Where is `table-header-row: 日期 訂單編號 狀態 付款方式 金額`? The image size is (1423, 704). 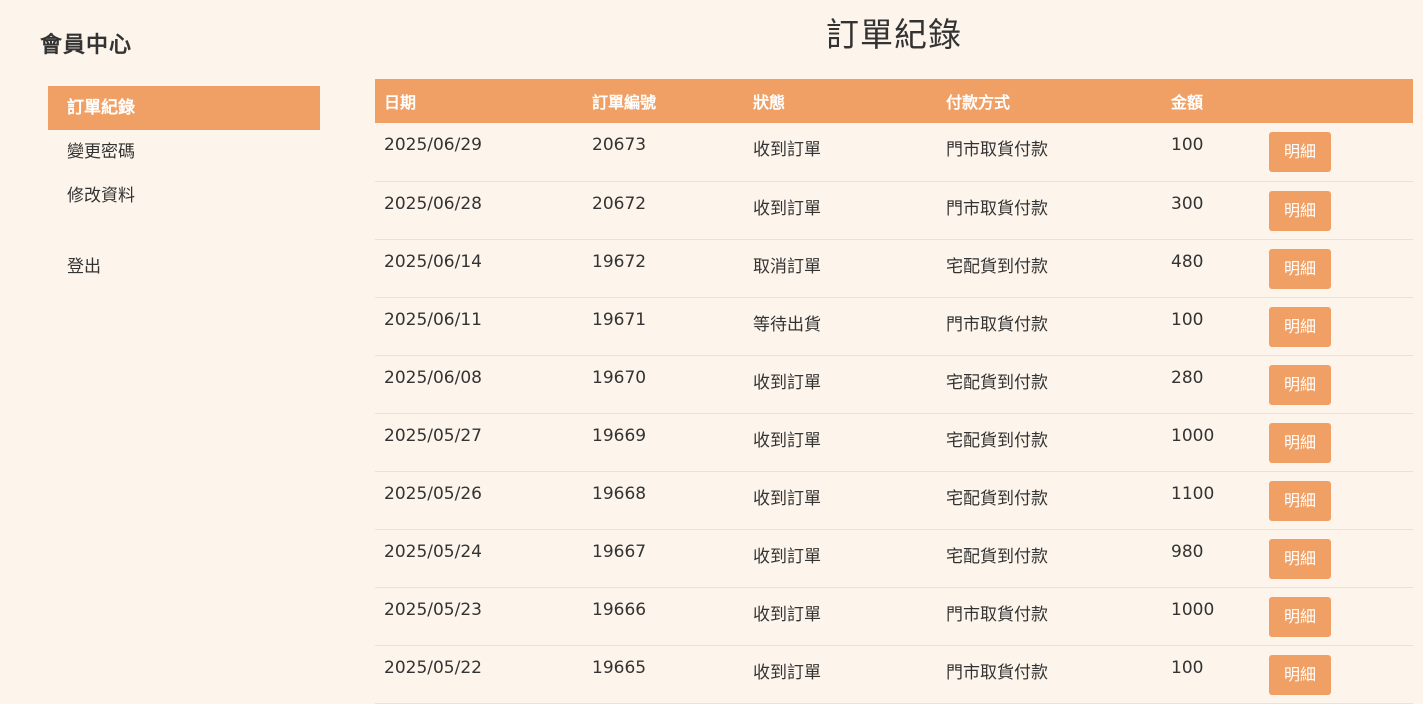 table-header-row: 日期 訂單編號 狀態 付款方式 金額 is located at coordinates (894, 101).